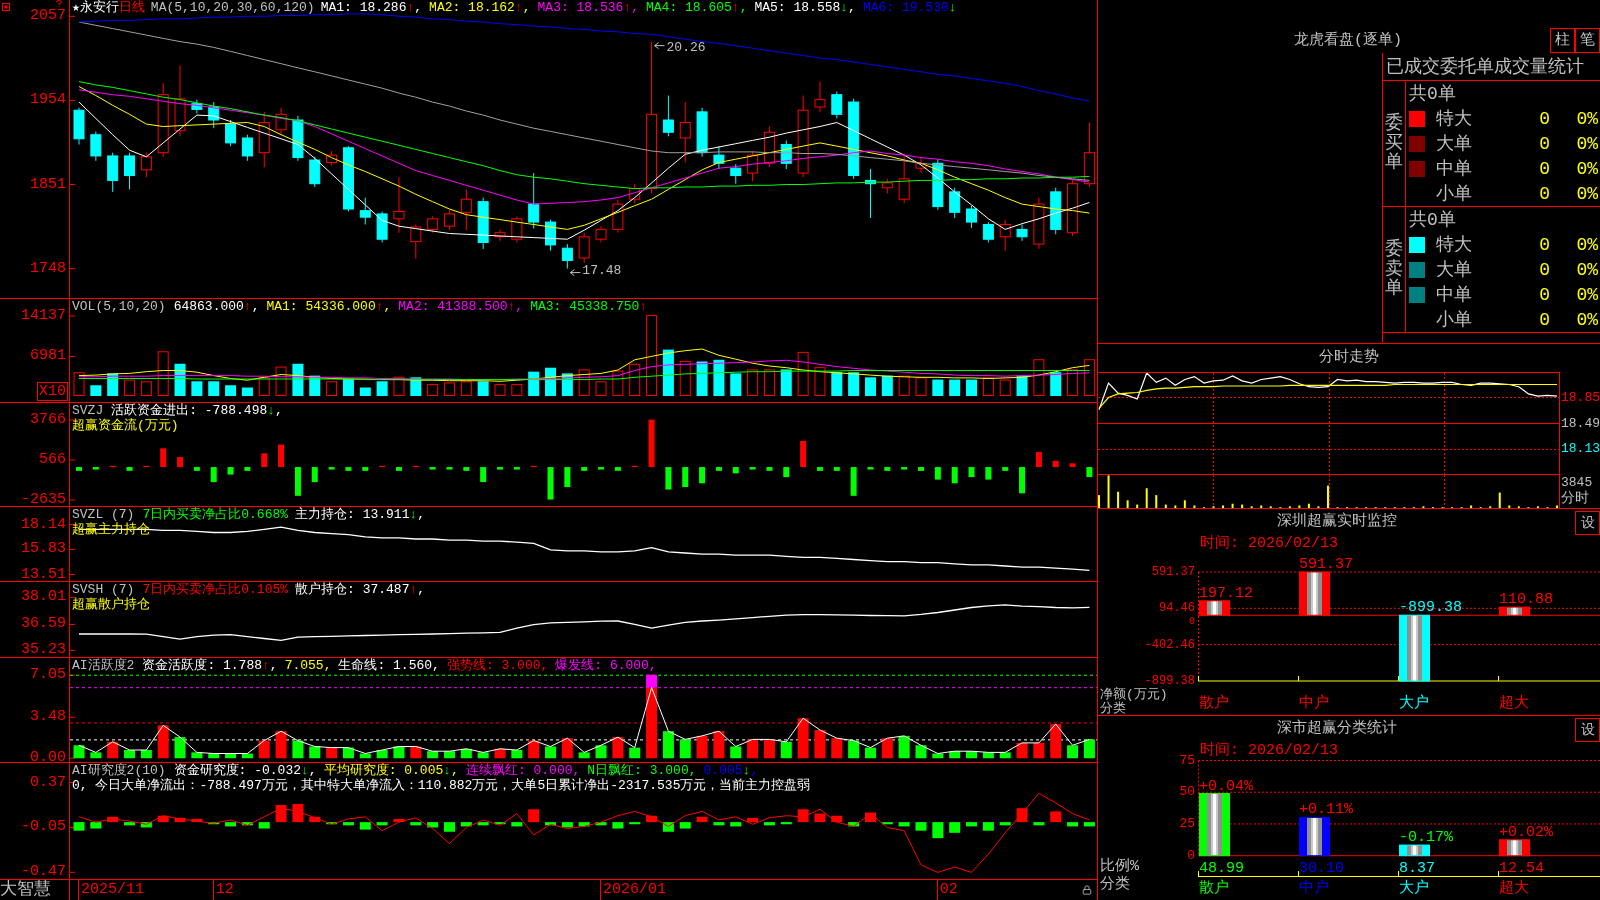  I want to click on scale-badge: X10, so click(52, 391).